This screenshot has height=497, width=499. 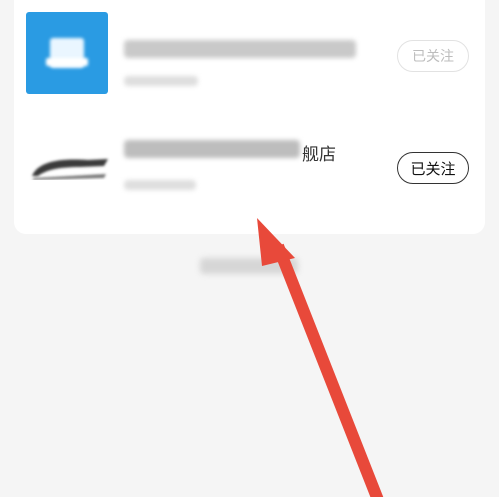 What do you see at coordinates (319, 155) in the screenshot?
I see `store-name-suffix: 舰店` at bounding box center [319, 155].